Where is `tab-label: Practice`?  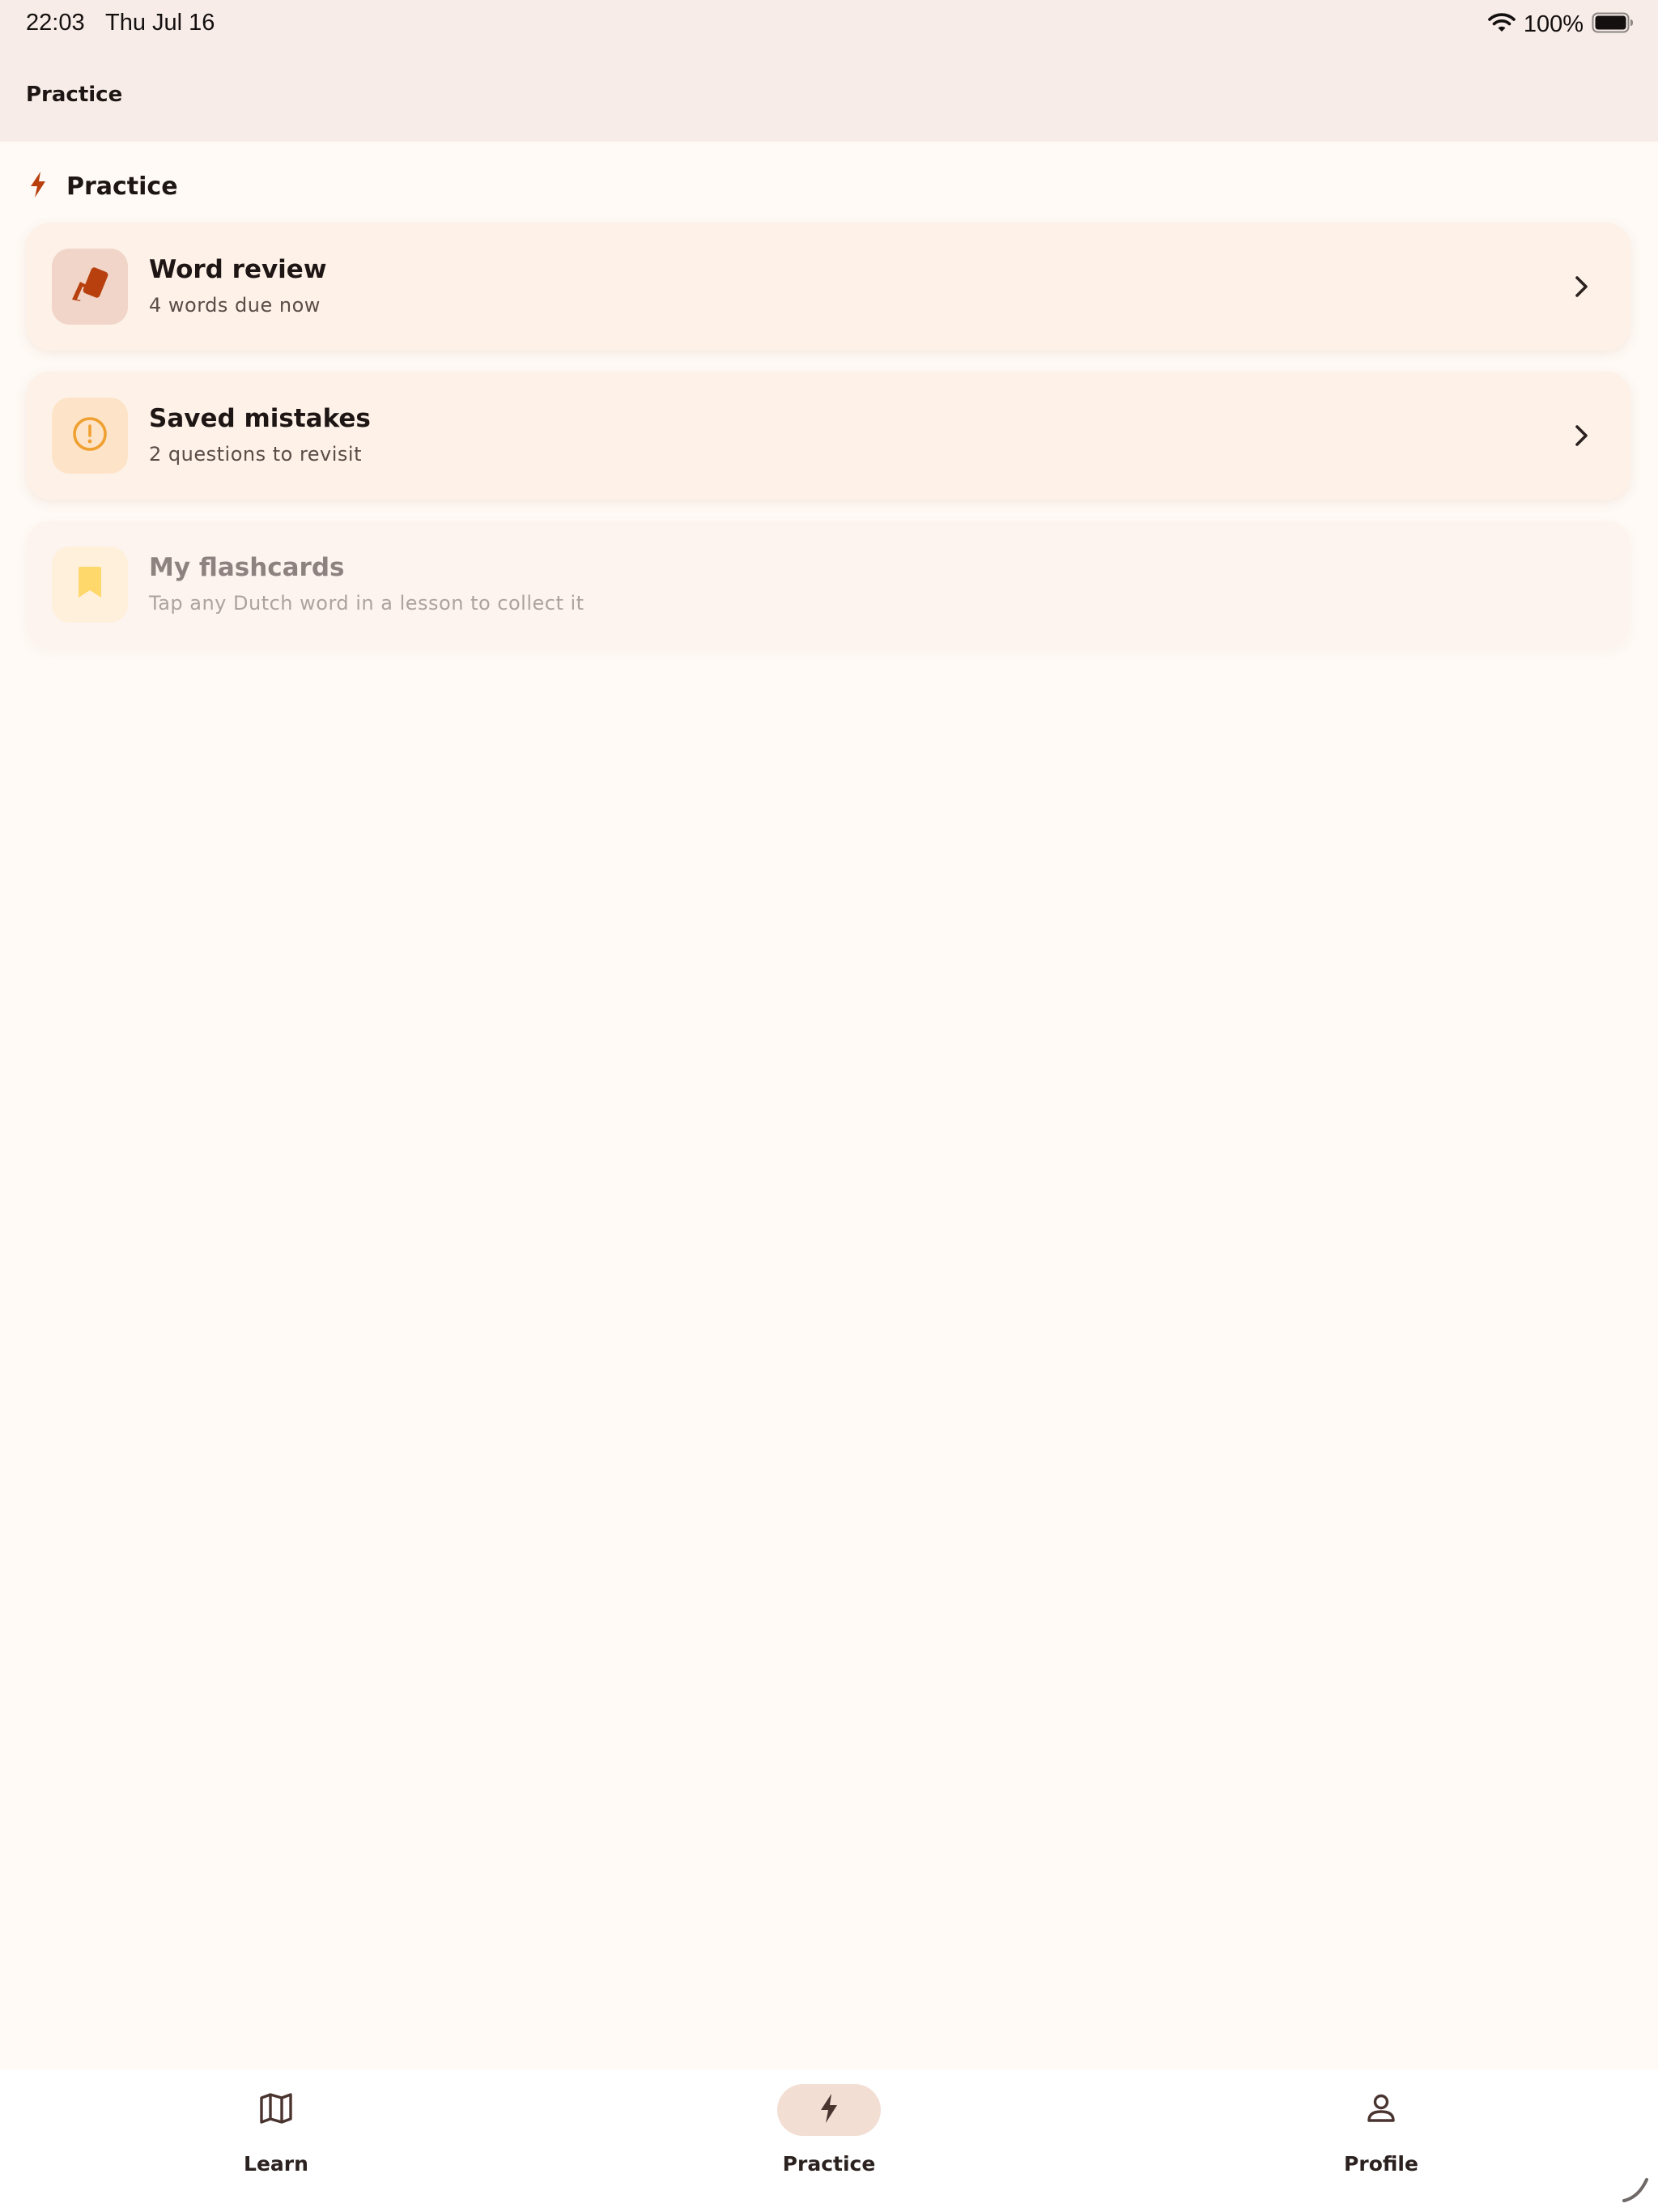
tab-label: Practice is located at coordinates (829, 2164).